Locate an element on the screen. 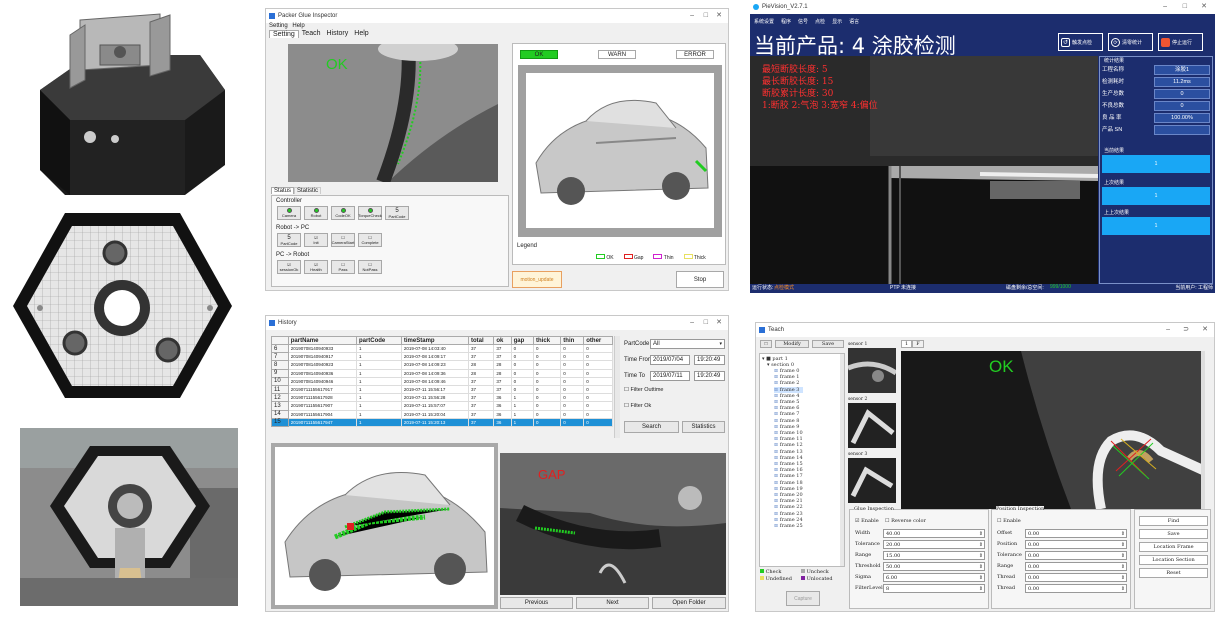 The width and height of the screenshot is (1215, 630). glue-field-input: 20.00 ⇕ is located at coordinates (934, 544).